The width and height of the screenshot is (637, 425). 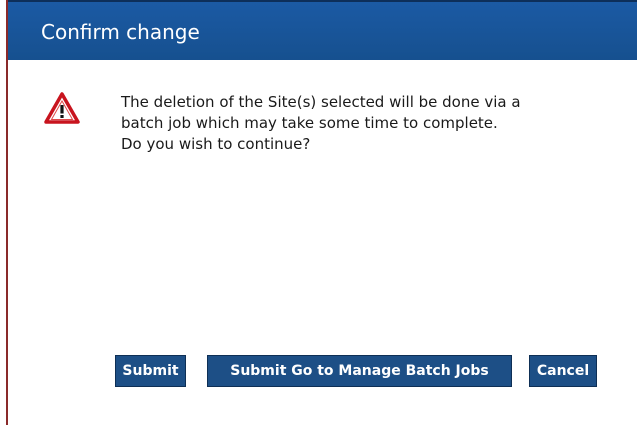 I want to click on dialog-title: Confirm change, so click(x=120, y=32).